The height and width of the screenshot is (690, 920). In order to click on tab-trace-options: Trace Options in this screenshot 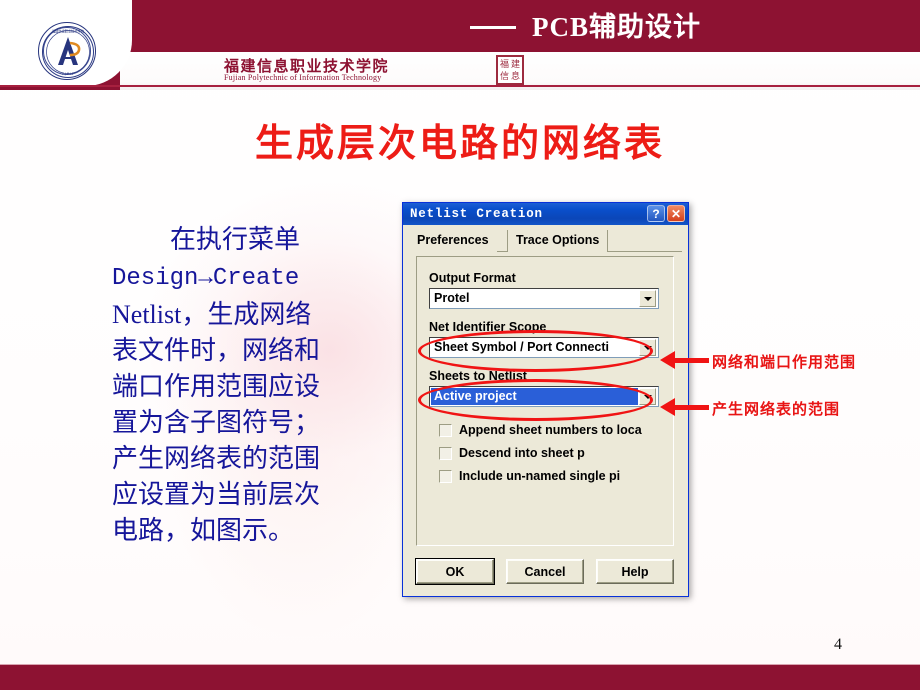, I will do `click(558, 241)`.